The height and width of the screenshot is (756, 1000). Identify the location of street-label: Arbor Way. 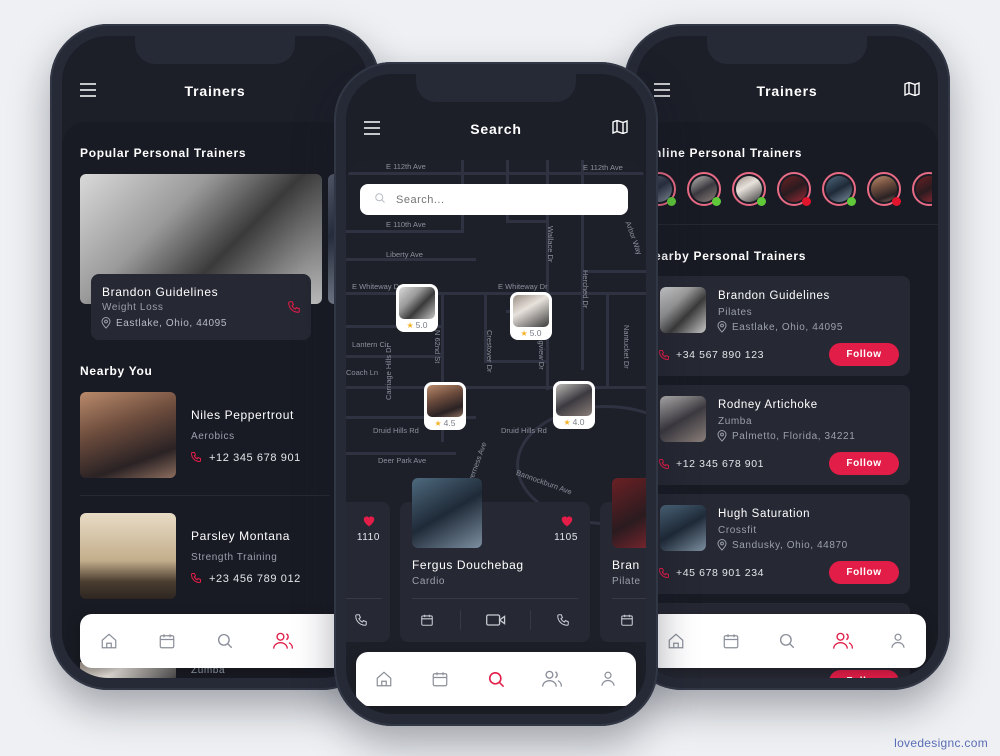
(634, 238).